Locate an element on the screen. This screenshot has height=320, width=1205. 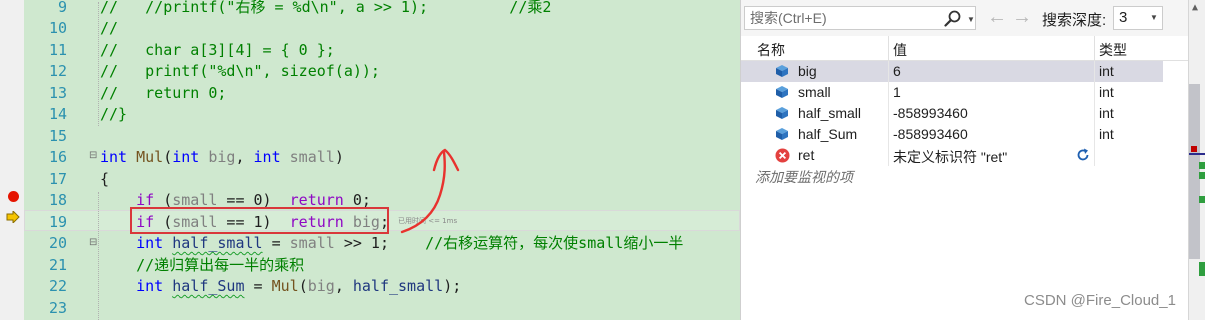
search-forward-arrow-icon: → is located at coordinates (1022, 17).